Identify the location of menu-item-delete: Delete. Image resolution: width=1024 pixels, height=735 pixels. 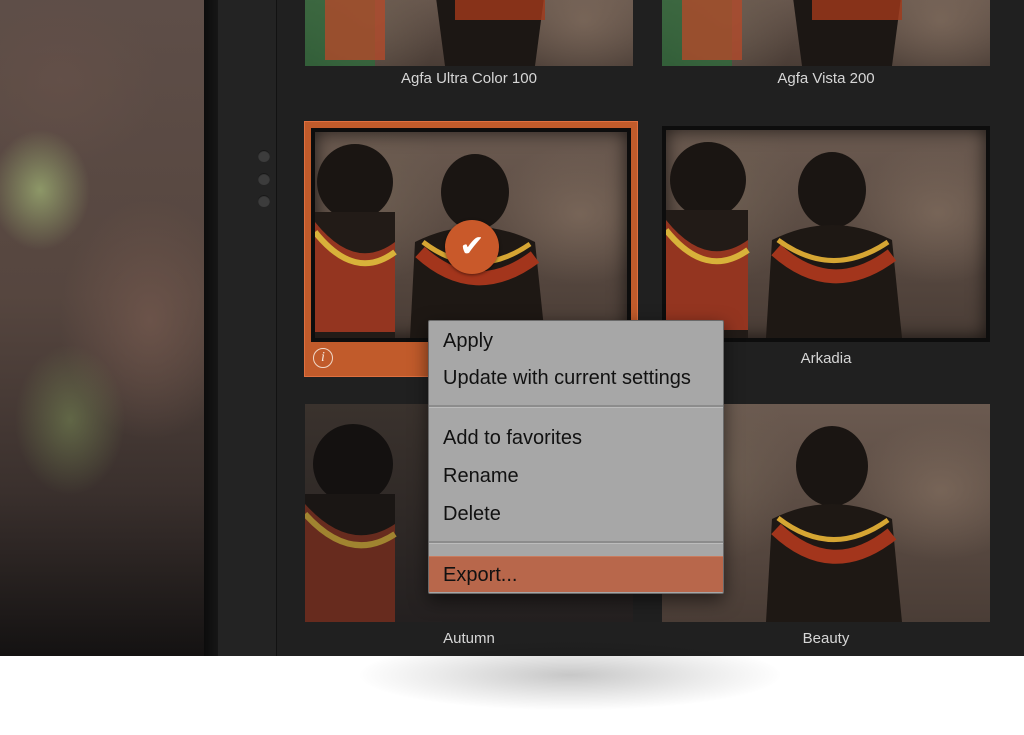
(576, 514).